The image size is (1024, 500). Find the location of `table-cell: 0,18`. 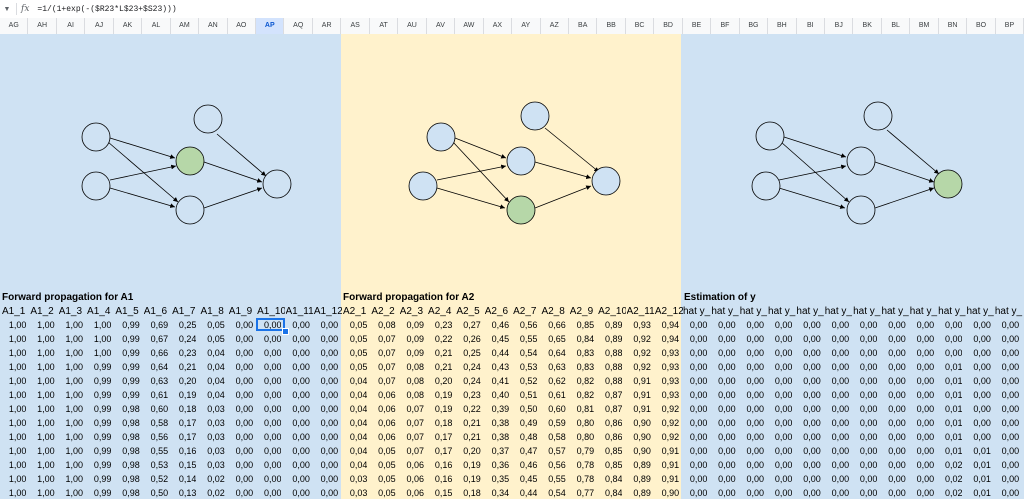

table-cell: 0,18 is located at coordinates (467, 493).